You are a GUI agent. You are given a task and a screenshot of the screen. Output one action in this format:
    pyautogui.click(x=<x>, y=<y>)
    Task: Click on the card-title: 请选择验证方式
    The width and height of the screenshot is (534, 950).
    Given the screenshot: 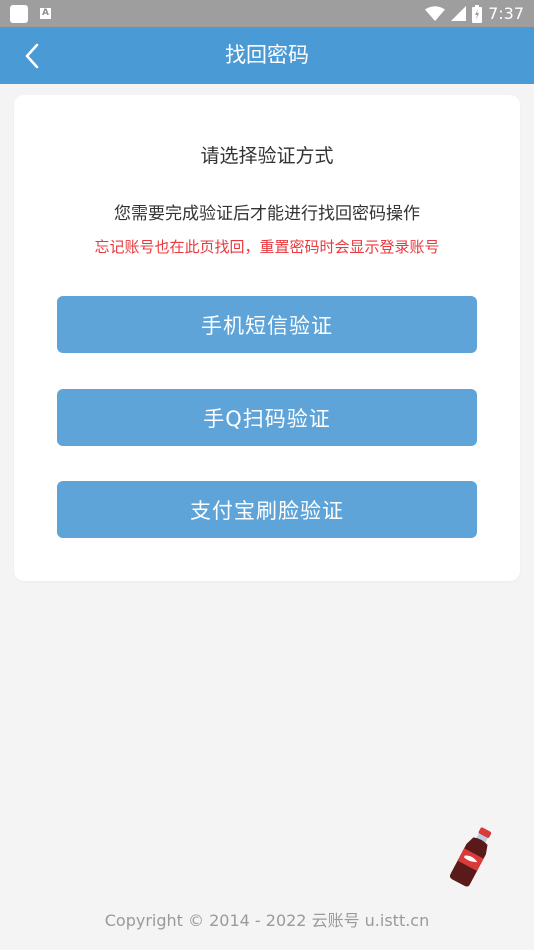 What is the action you would take?
    pyautogui.click(x=267, y=156)
    